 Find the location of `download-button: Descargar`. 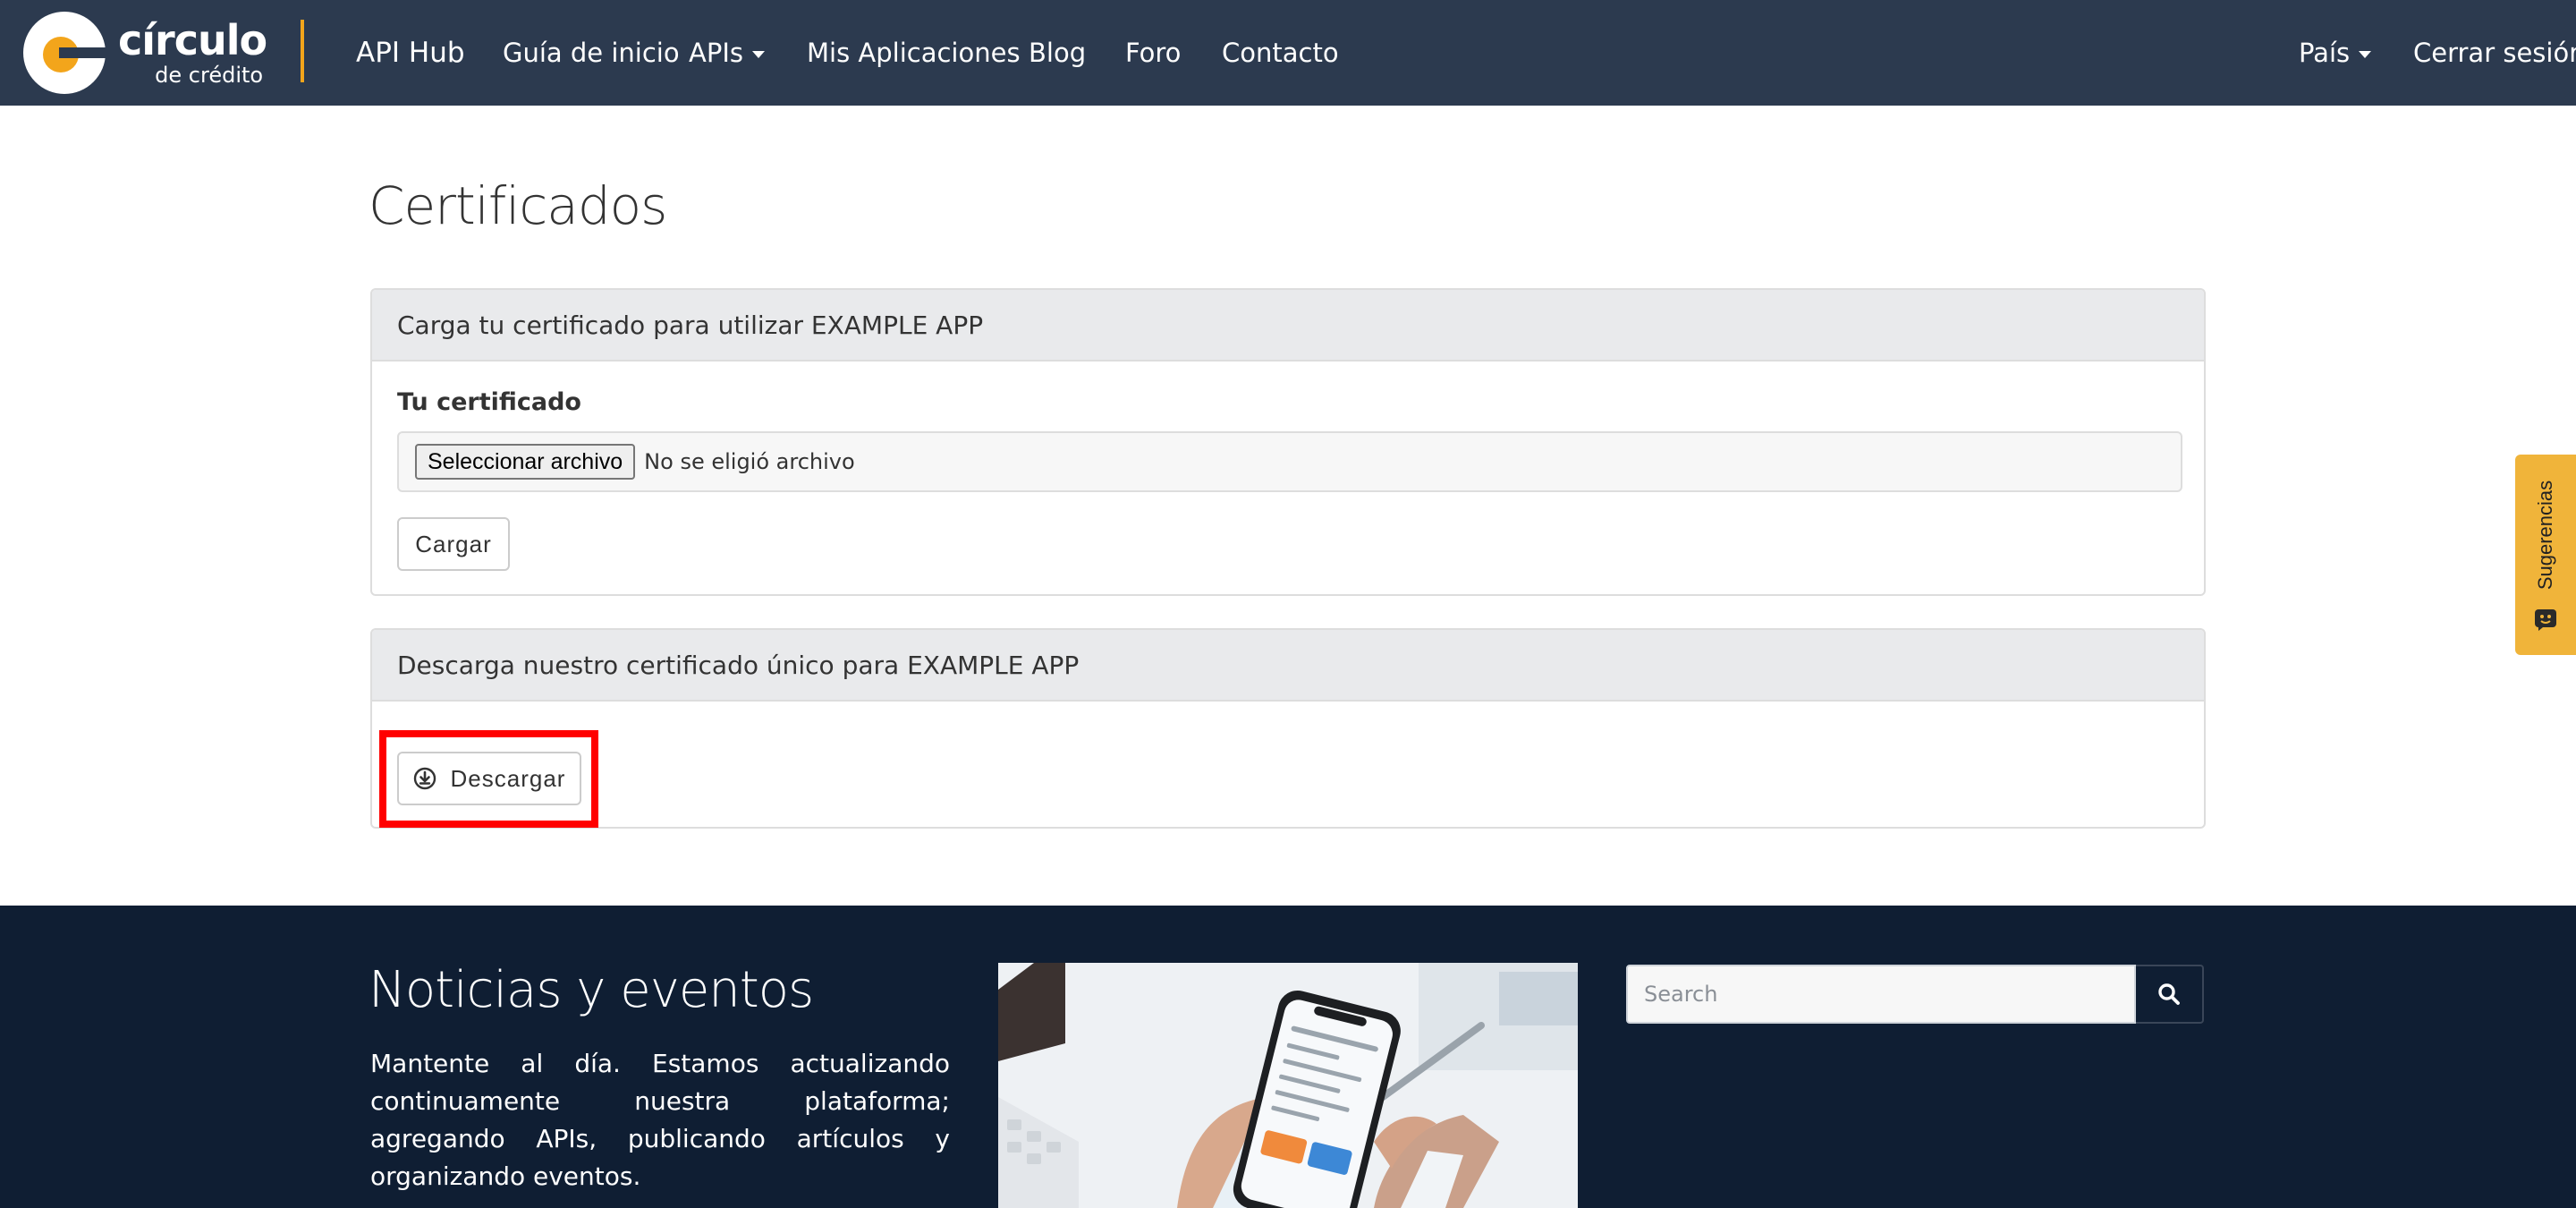

download-button: Descargar is located at coordinates (489, 778).